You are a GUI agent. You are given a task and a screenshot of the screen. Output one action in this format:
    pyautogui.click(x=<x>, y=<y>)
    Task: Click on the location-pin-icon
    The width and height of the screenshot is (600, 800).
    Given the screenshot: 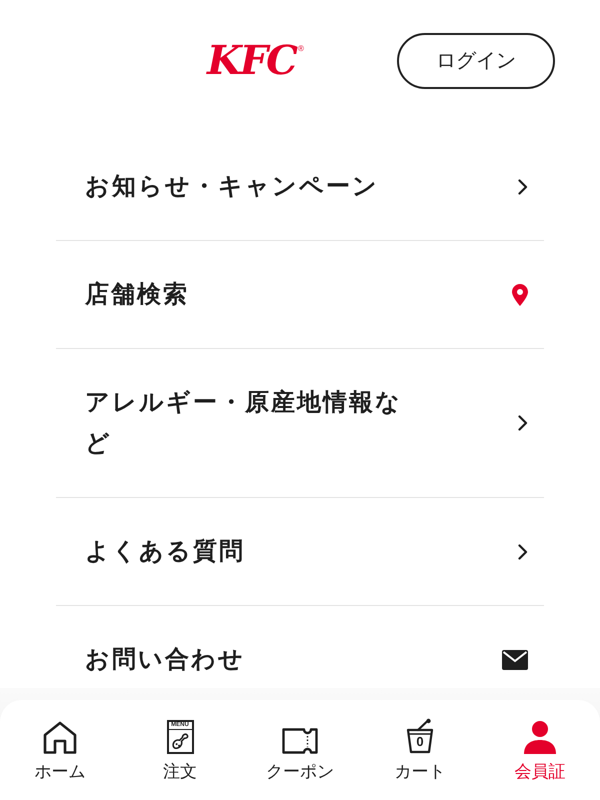 What is the action you would take?
    pyautogui.click(x=520, y=295)
    